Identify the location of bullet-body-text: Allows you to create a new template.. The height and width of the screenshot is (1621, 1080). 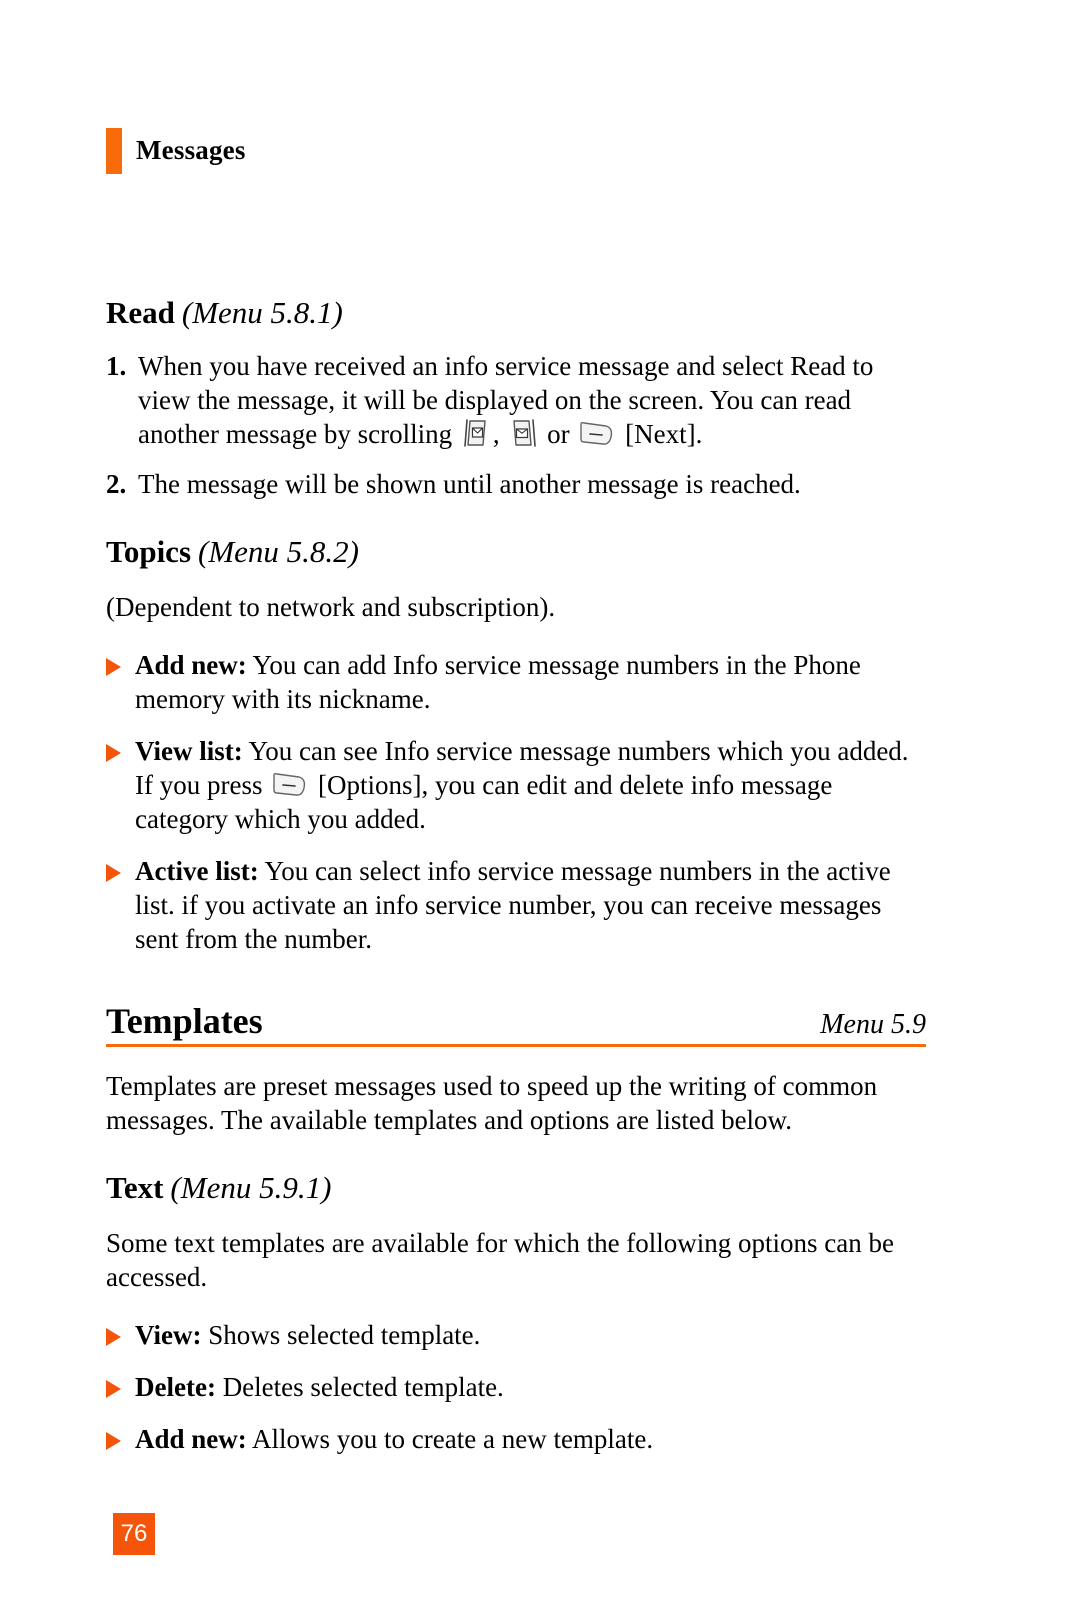
(450, 1439).